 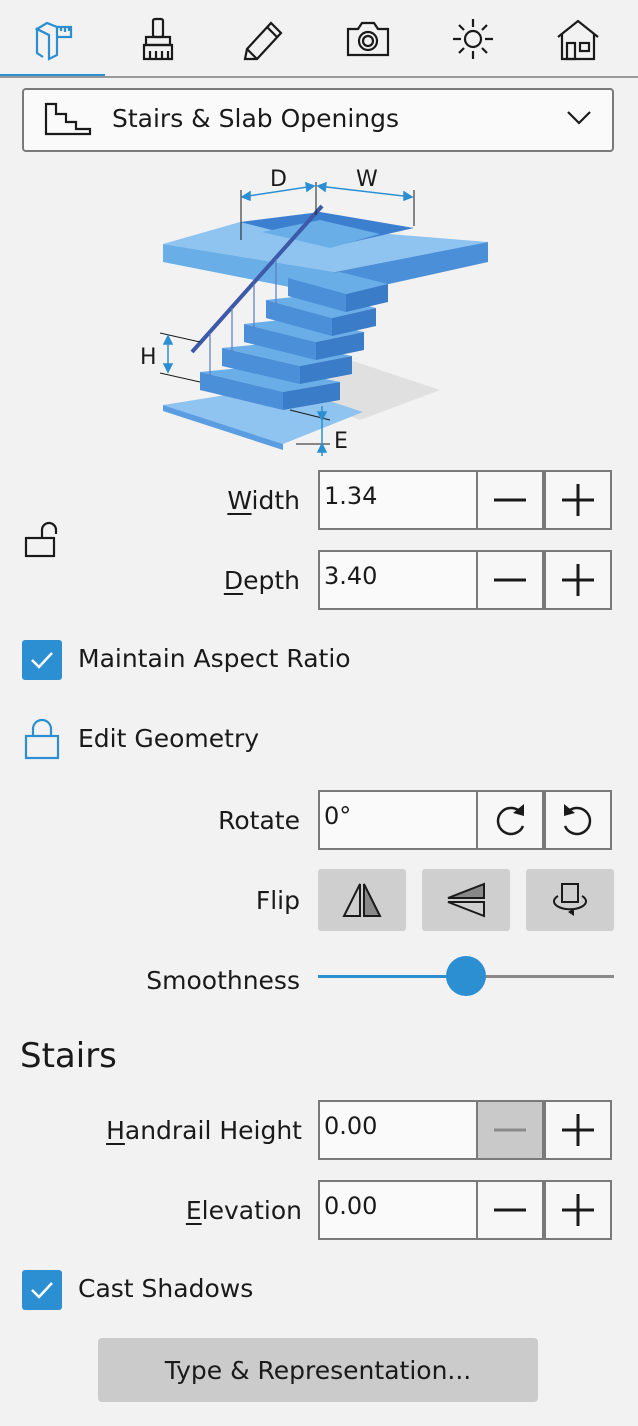 I want to click on flip-horizontal-icon, so click(x=362, y=900).